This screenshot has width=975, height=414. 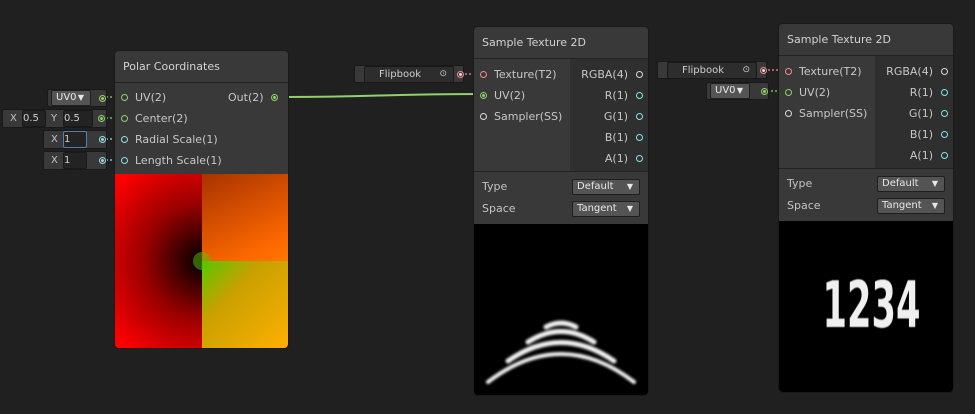 I want to click on node-title: Sample Texture 2D, so click(x=866, y=40).